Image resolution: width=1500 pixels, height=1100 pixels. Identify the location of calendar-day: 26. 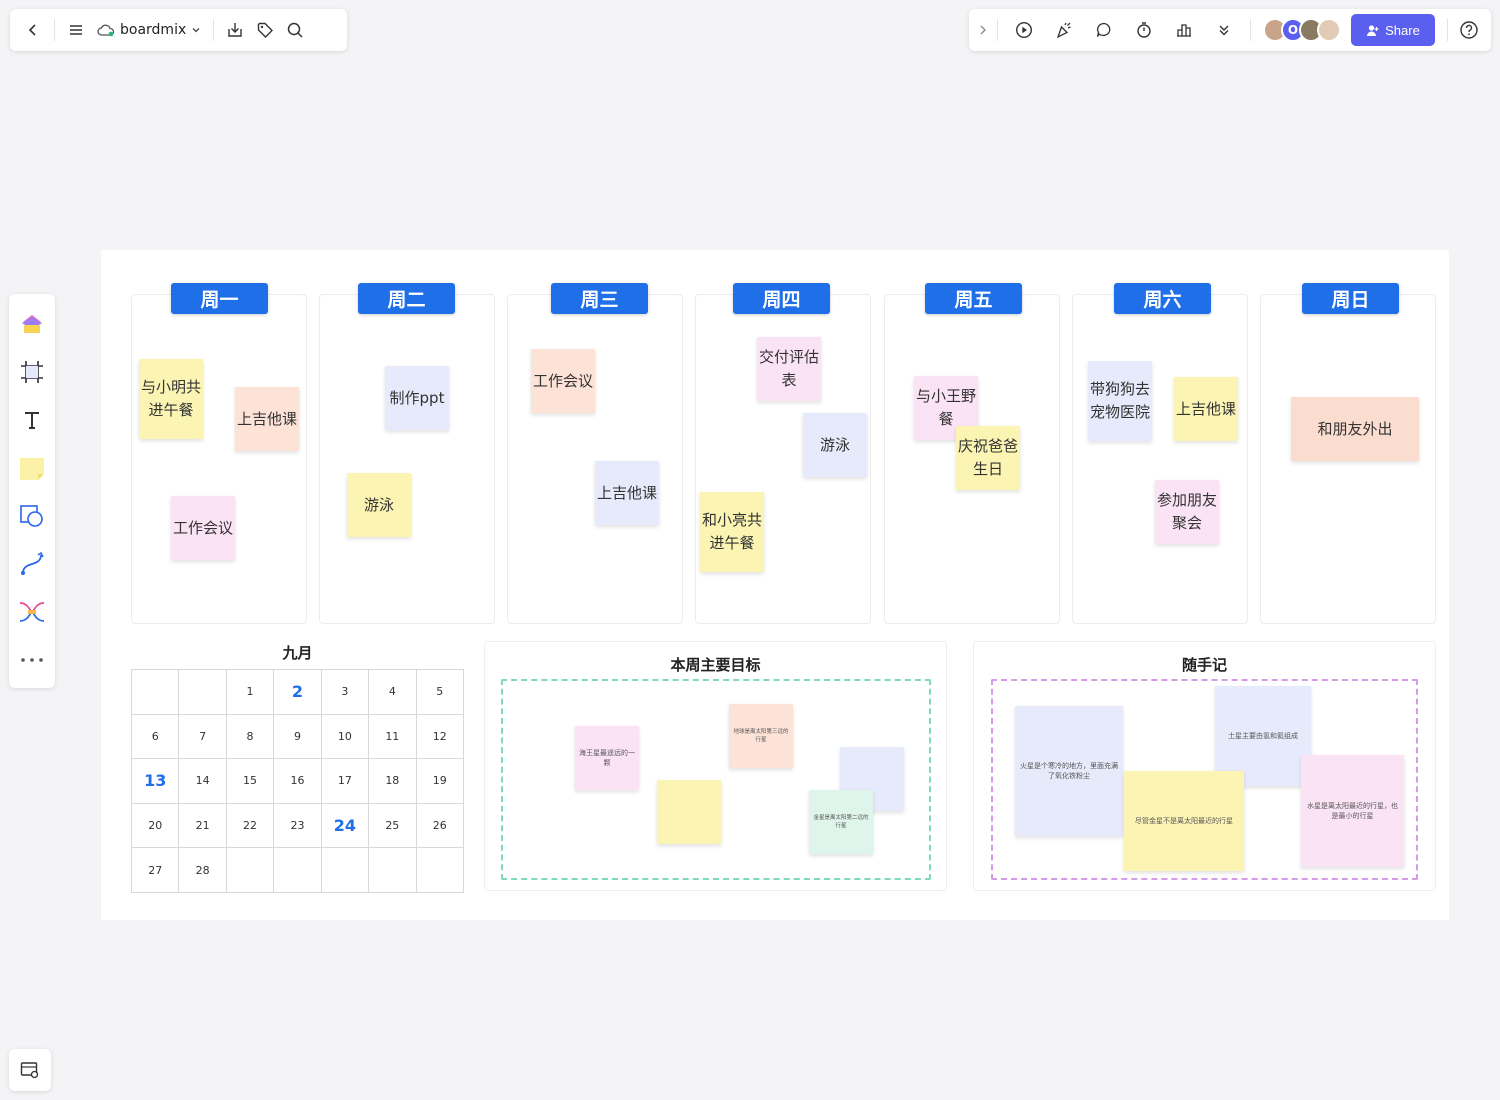
(440, 825).